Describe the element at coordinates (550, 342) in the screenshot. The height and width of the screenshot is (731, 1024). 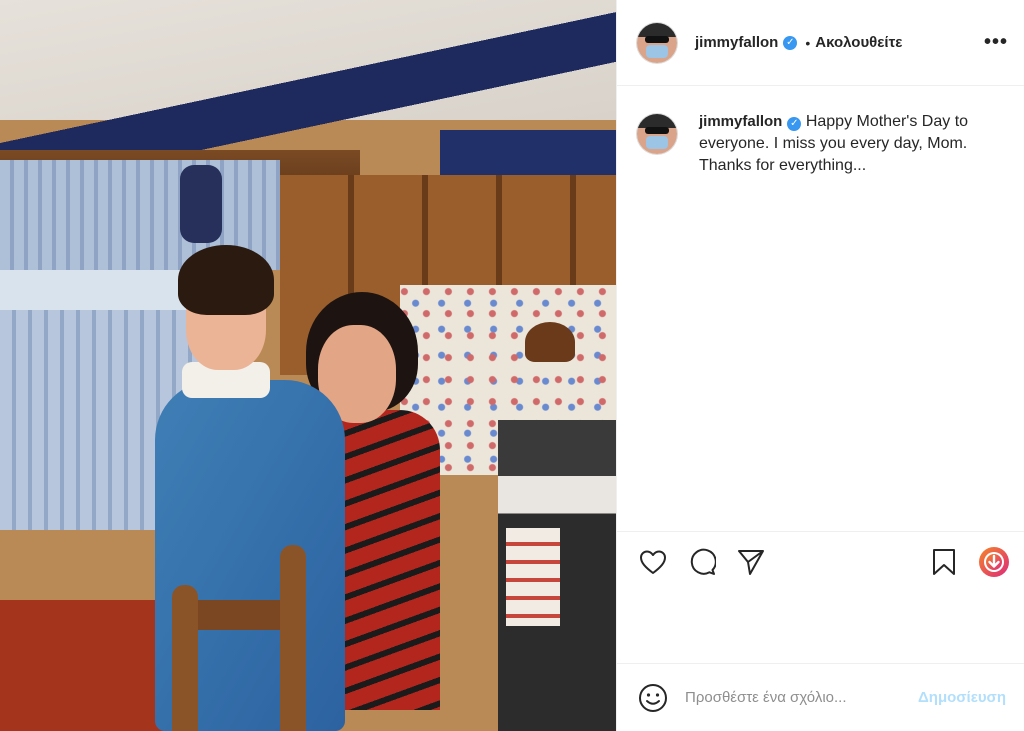
I see `photo-kettle` at that location.